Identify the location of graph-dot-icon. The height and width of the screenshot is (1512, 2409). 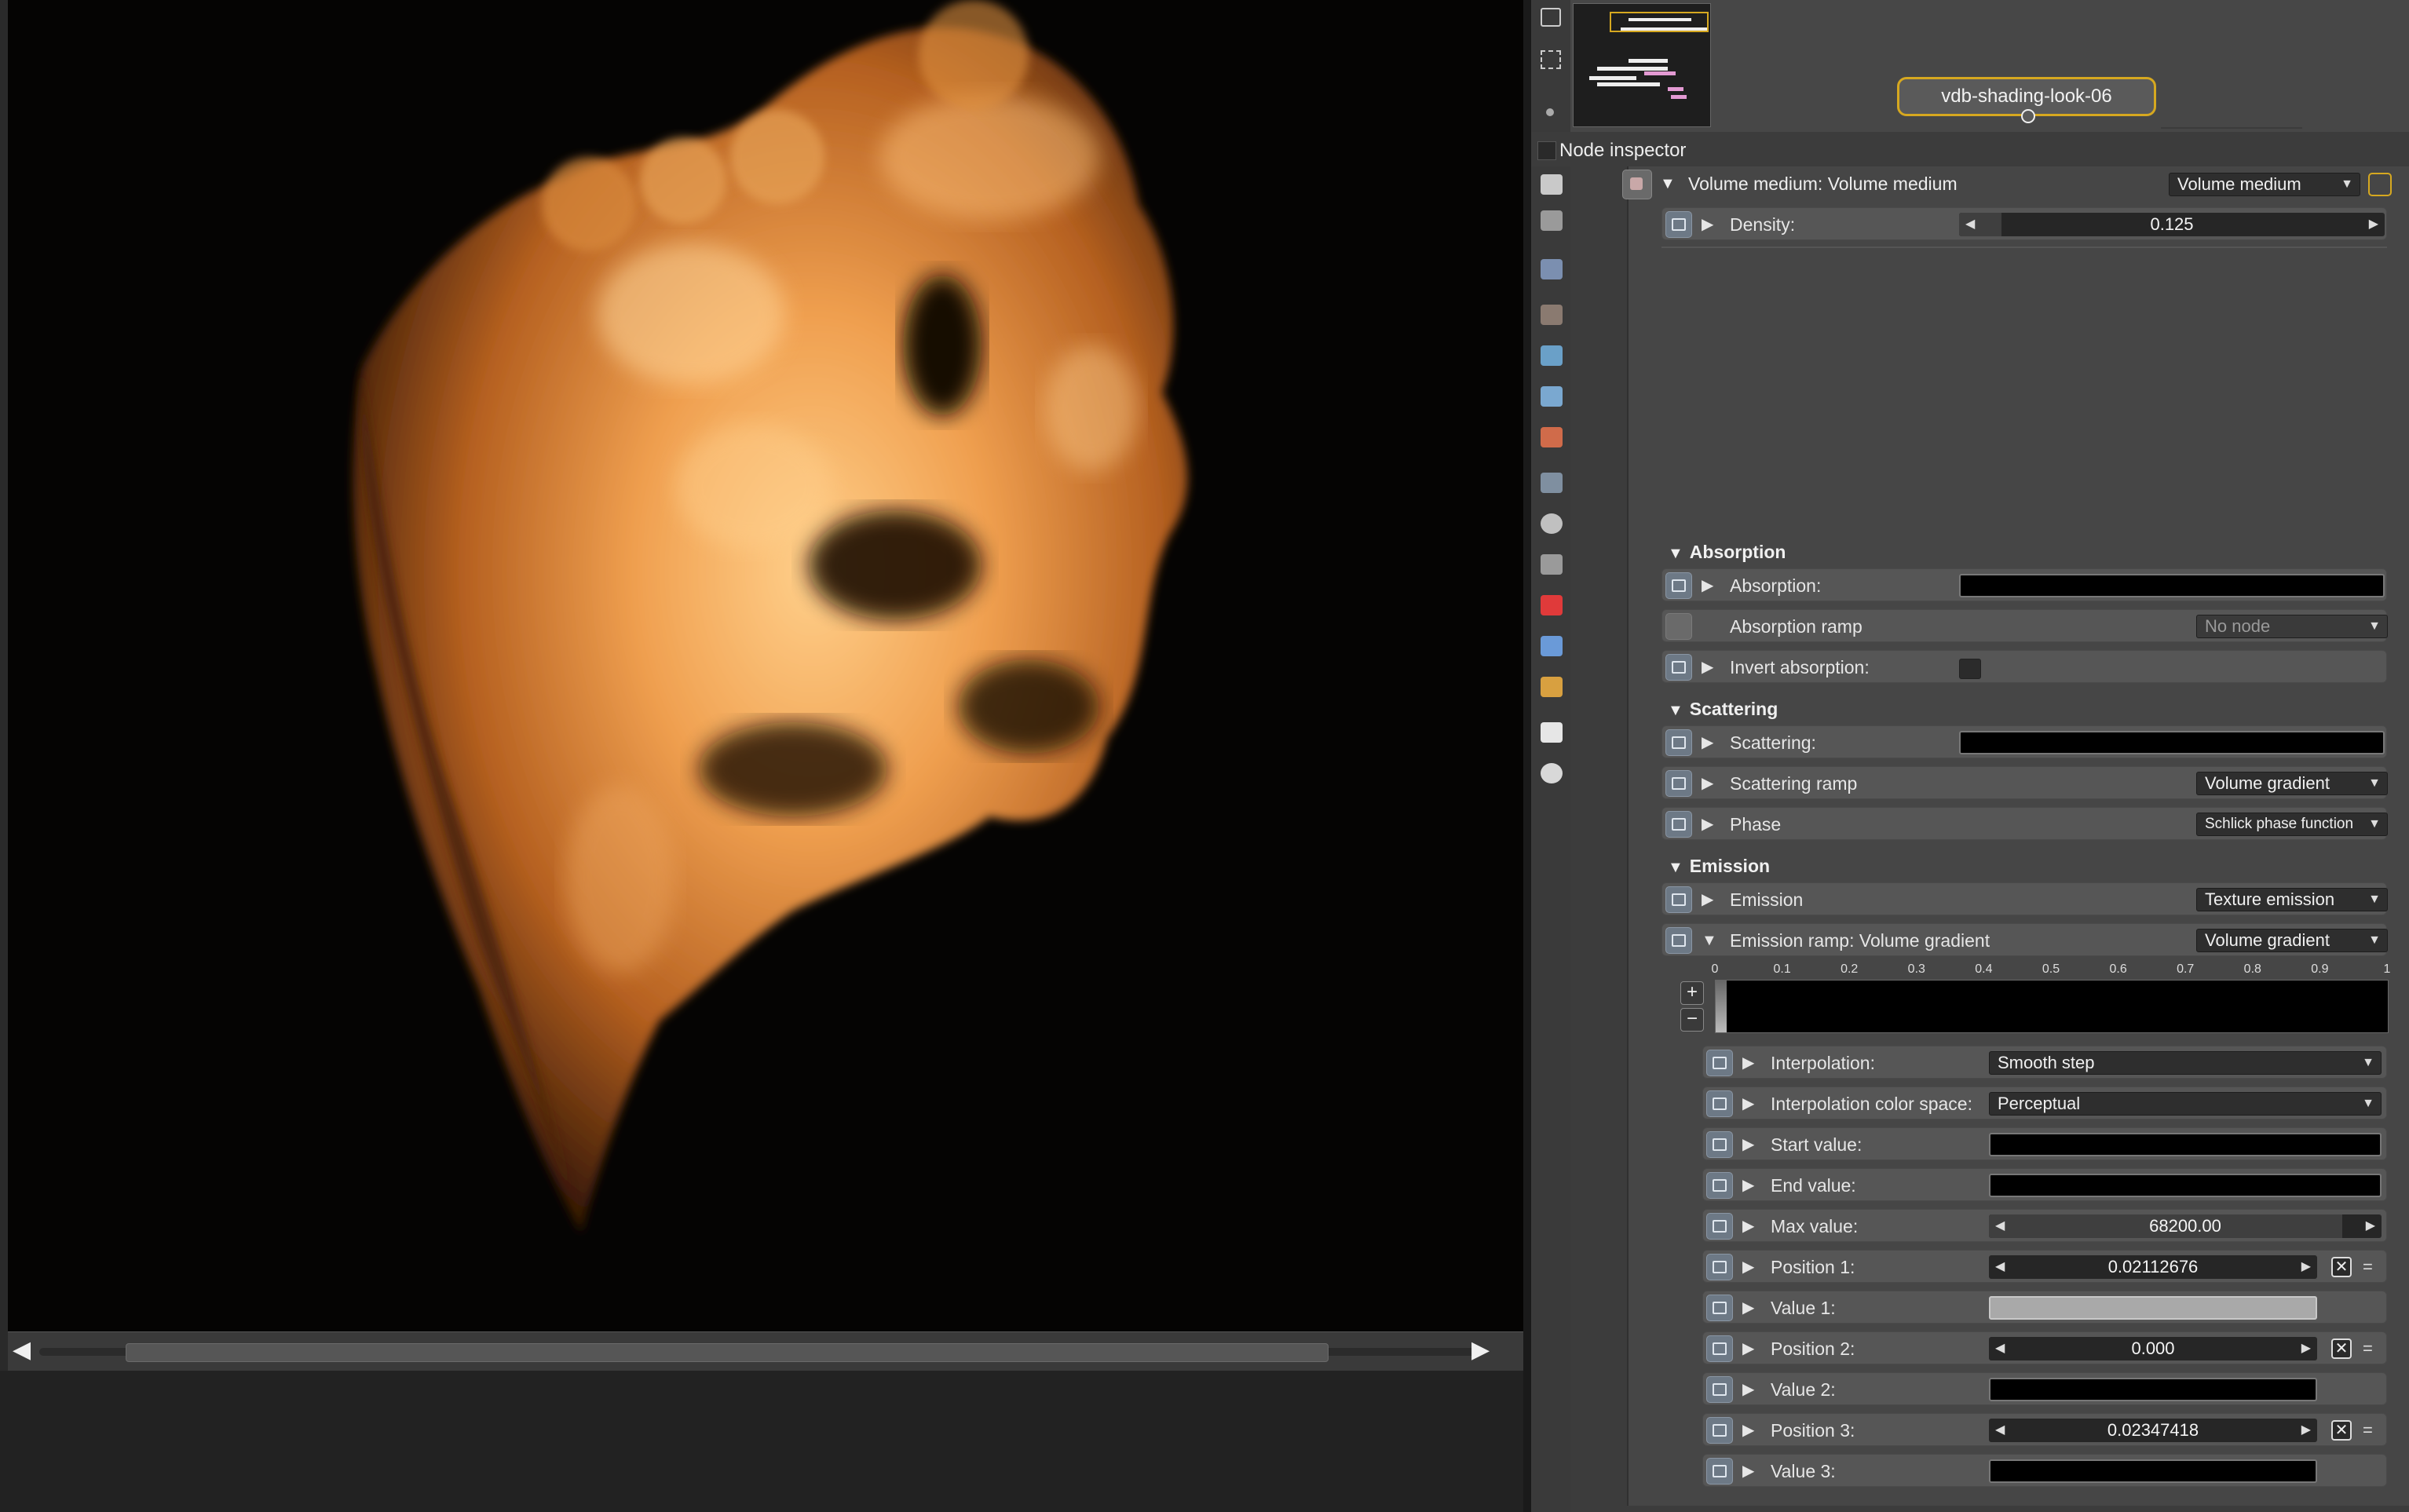
(1550, 112).